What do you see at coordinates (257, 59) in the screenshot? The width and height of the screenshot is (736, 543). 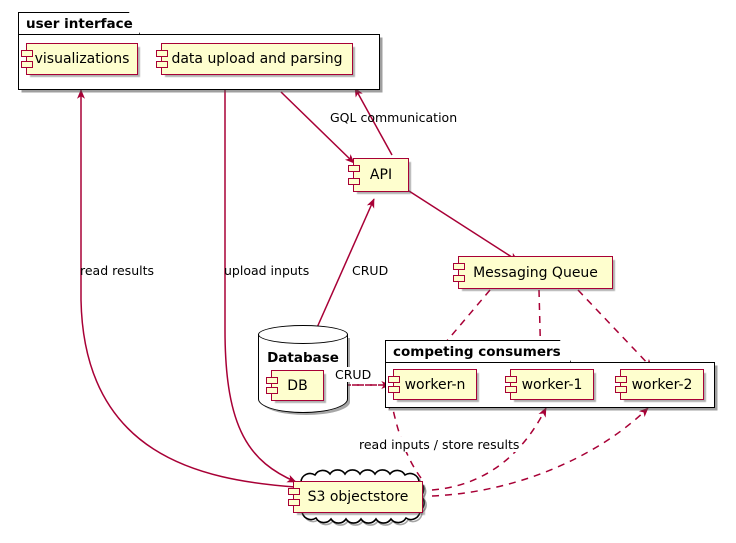 I see `component-data-upload-and-parsing-label: data upload and parsing` at bounding box center [257, 59].